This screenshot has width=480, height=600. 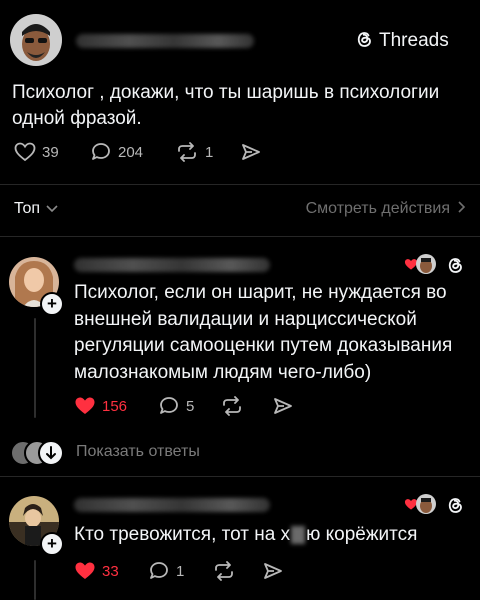 What do you see at coordinates (260, 292) in the screenshot?
I see `reply-text-line: Психолог, если он шарит, не нуждается во` at bounding box center [260, 292].